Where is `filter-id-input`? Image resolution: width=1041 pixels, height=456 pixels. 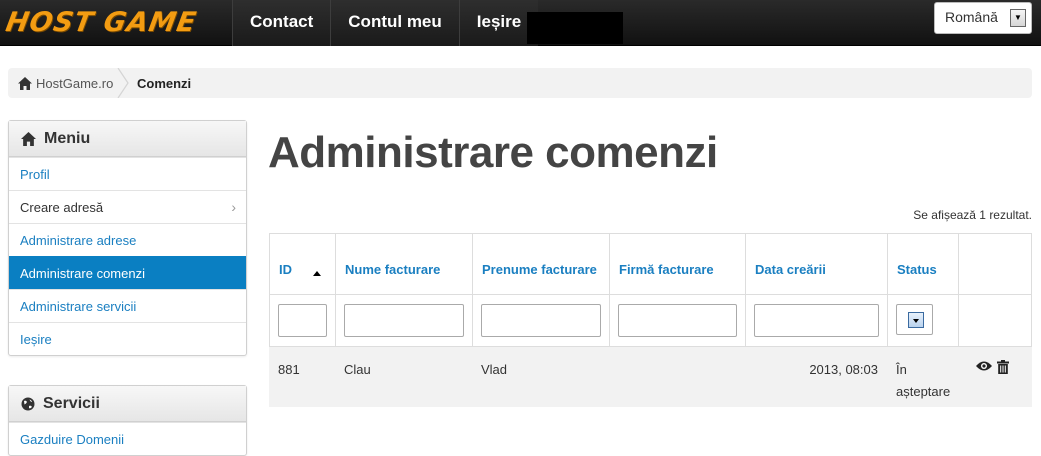
filter-id-input is located at coordinates (302, 320).